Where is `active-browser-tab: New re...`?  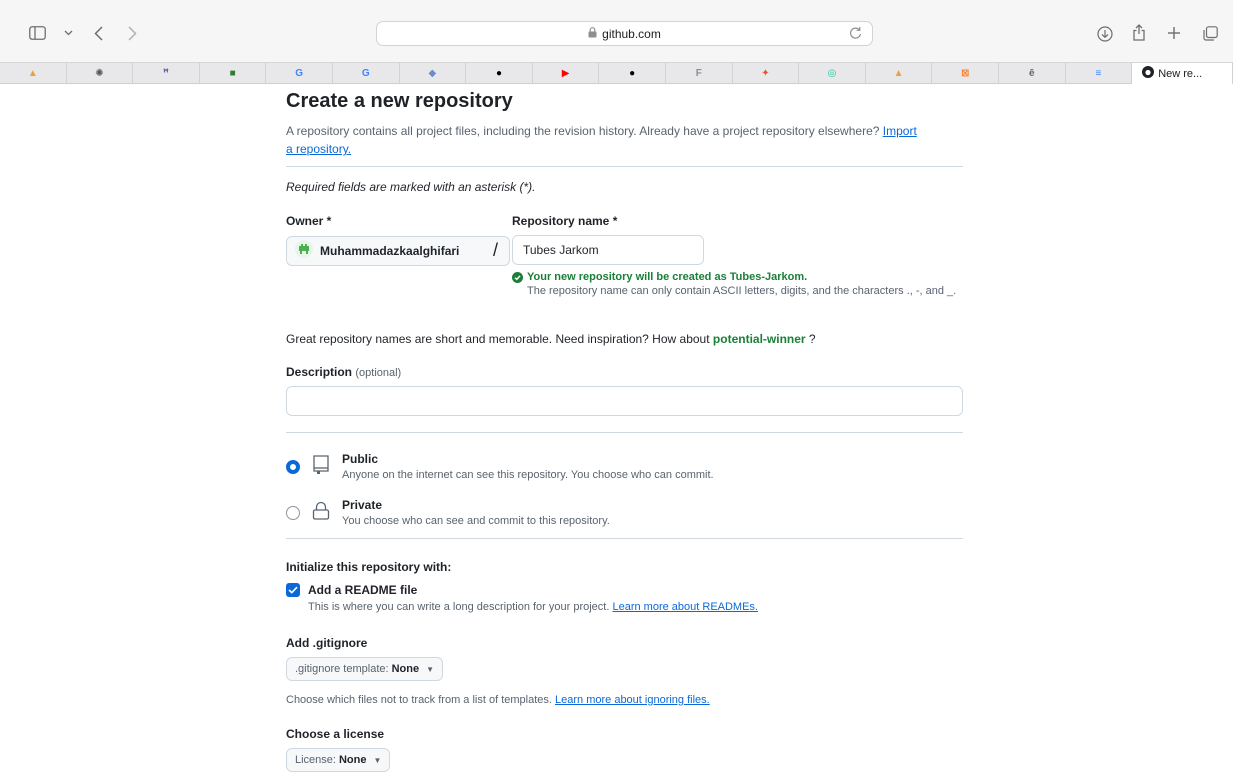 active-browser-tab: New re... is located at coordinates (1182, 73).